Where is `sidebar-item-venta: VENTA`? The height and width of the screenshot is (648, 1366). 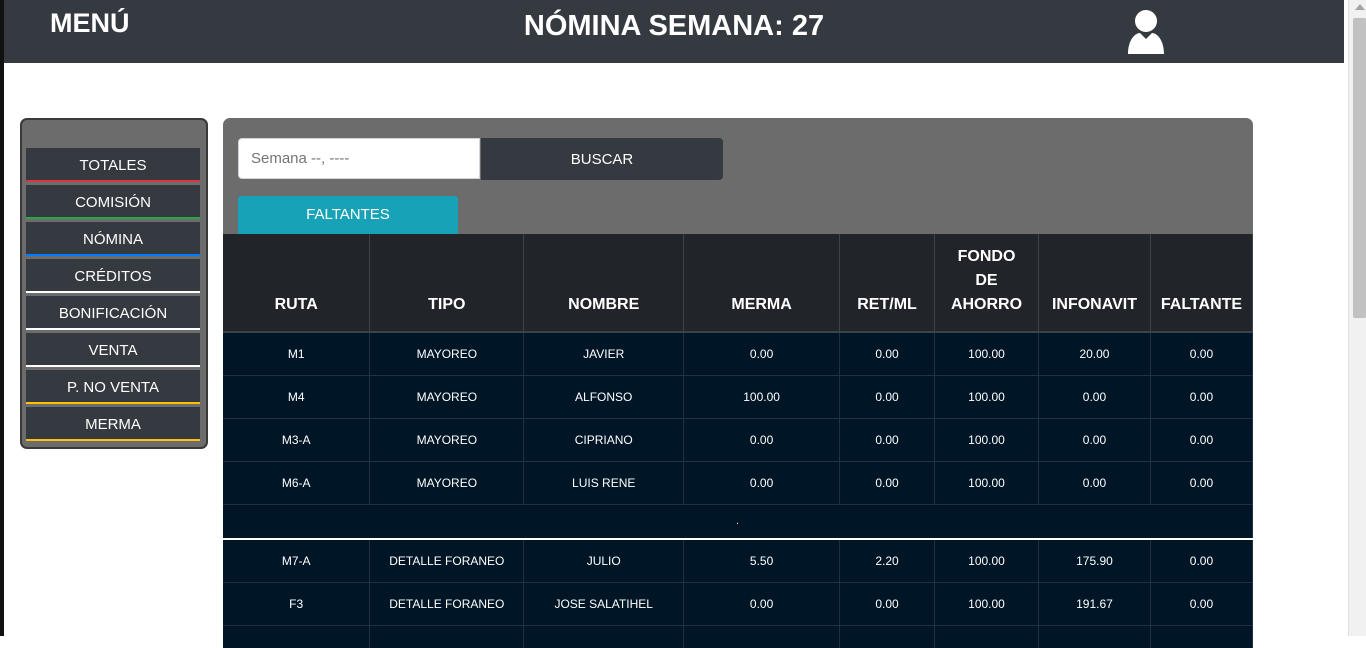
sidebar-item-venta: VENTA is located at coordinates (113, 350).